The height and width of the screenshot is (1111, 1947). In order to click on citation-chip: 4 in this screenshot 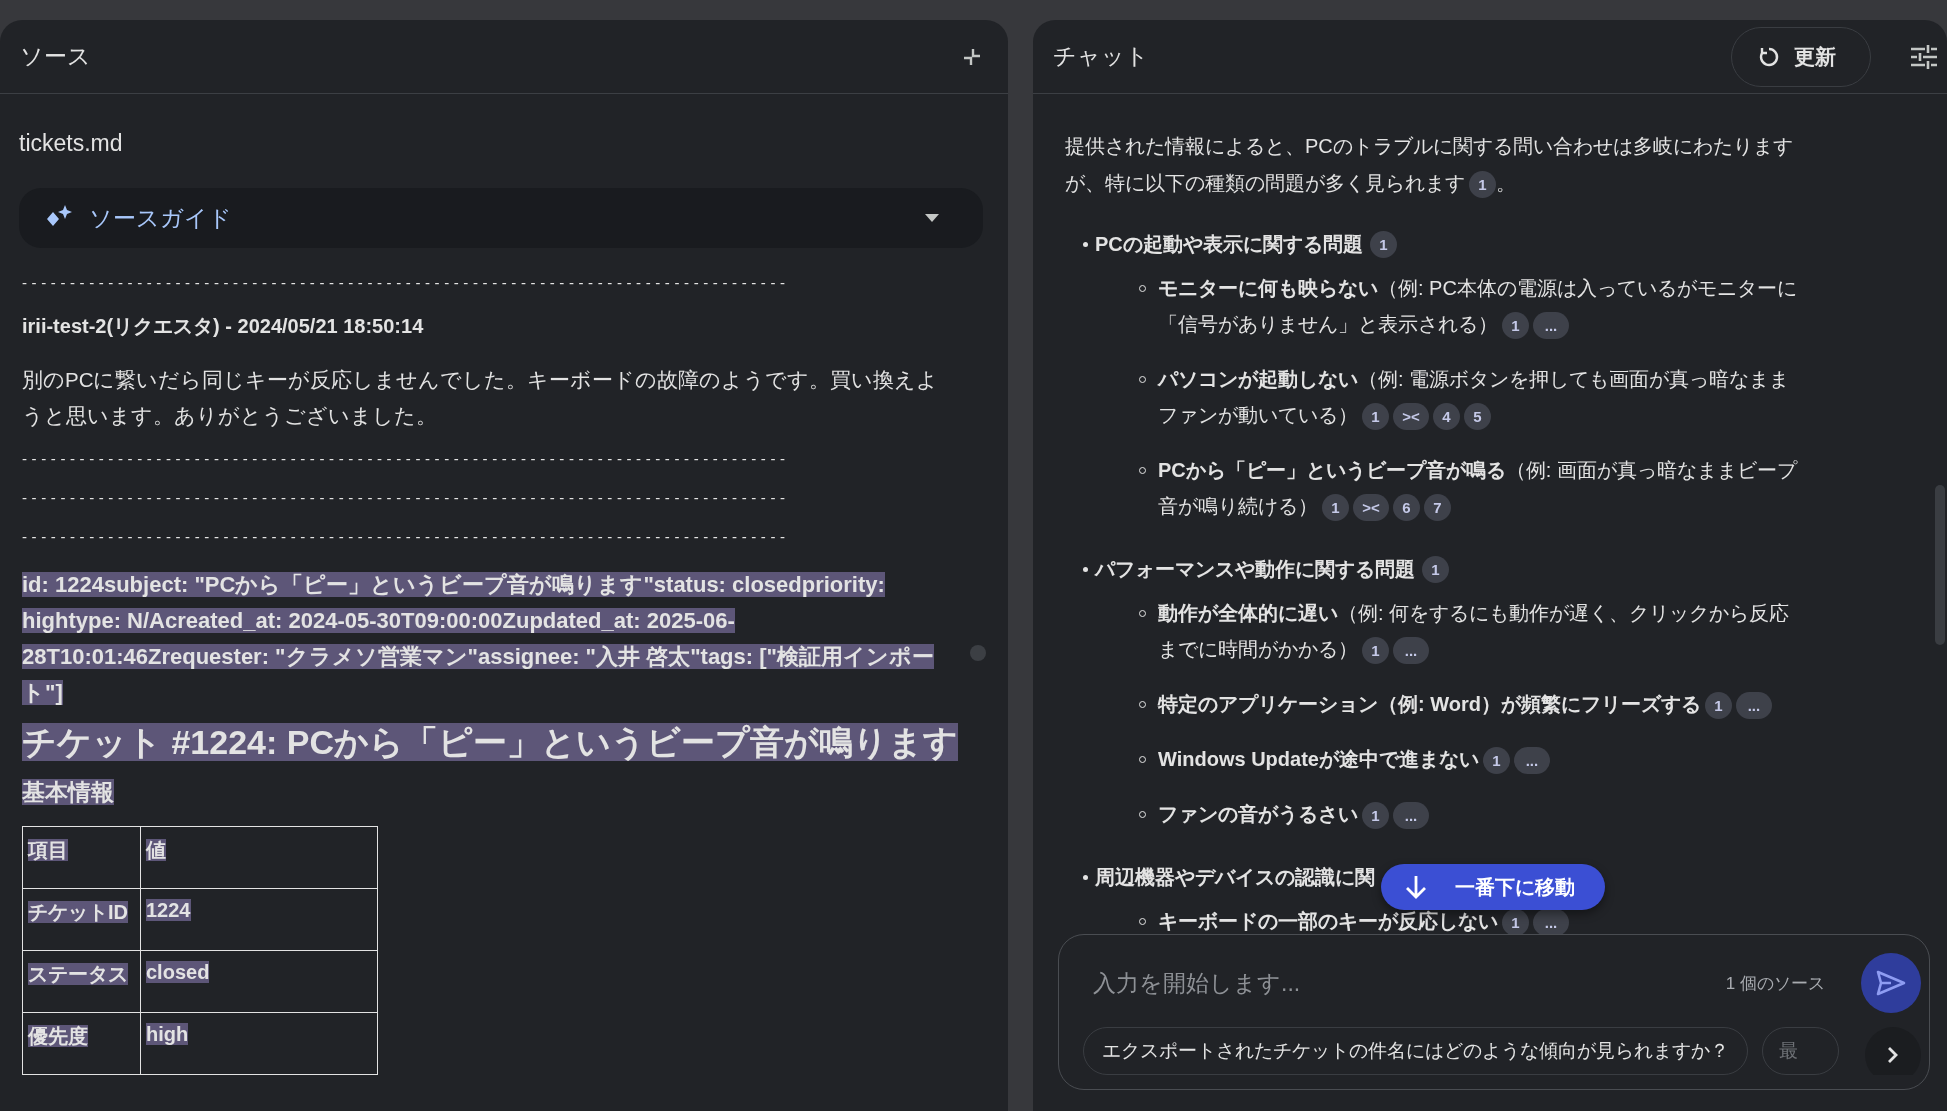, I will do `click(1446, 417)`.